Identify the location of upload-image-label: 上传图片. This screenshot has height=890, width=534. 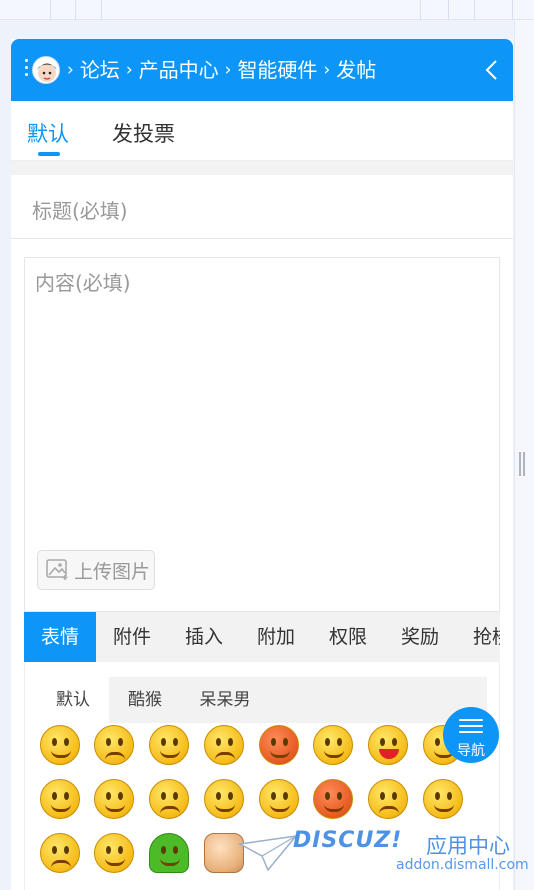
(112, 571).